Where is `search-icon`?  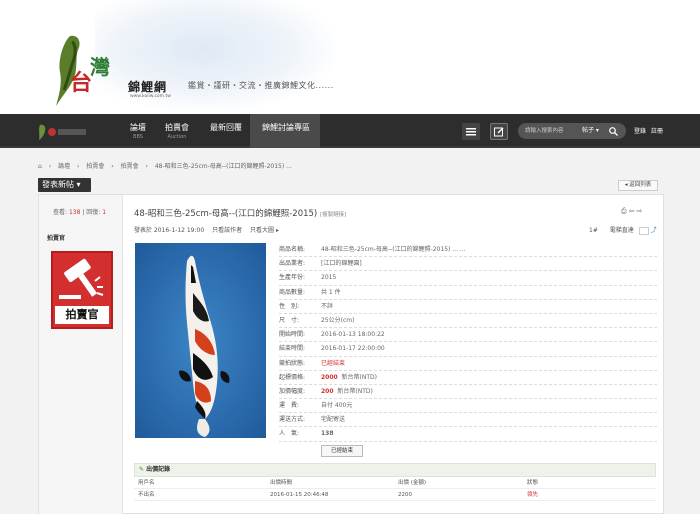 search-icon is located at coordinates (613, 131).